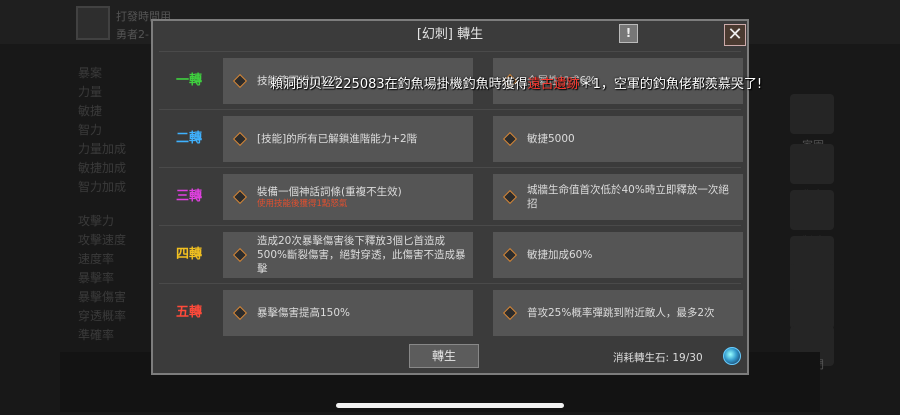  I want to click on marquee-prefix: 賴洞的贝丝225083在釣魚場掛機釣魚時獲得, so click(399, 84).